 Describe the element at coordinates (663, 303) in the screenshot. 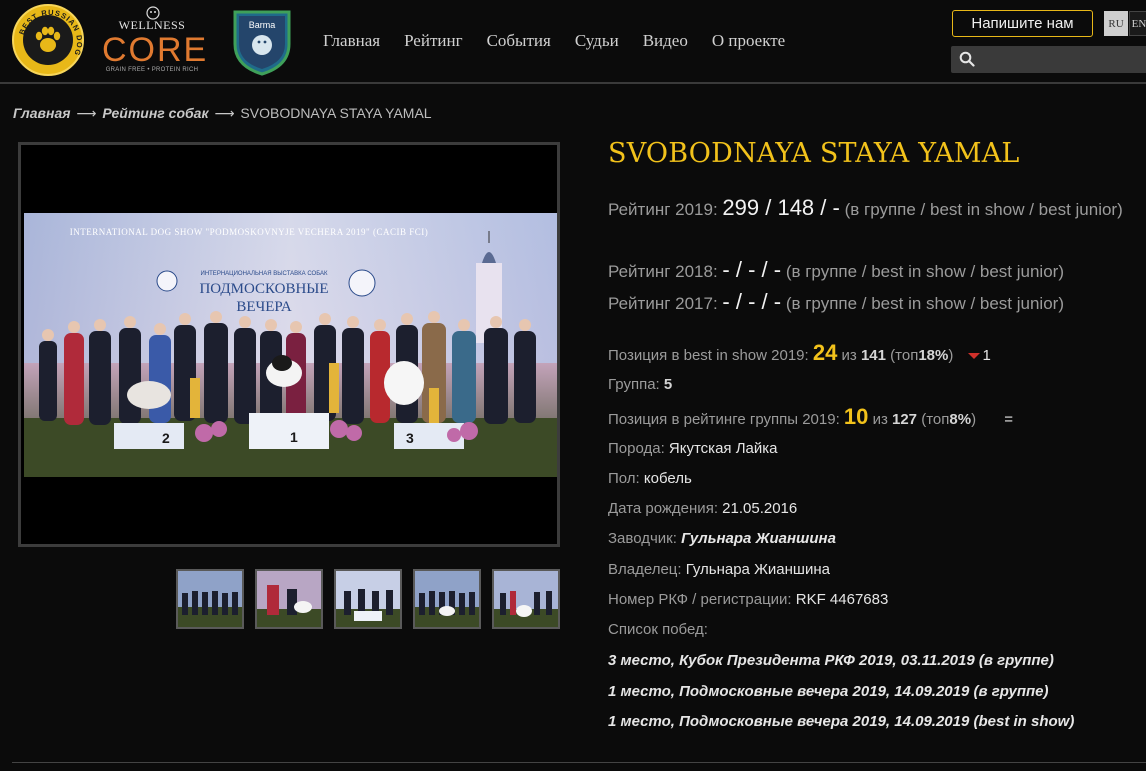

I see `rating-label: Рейтинг 2017:` at that location.